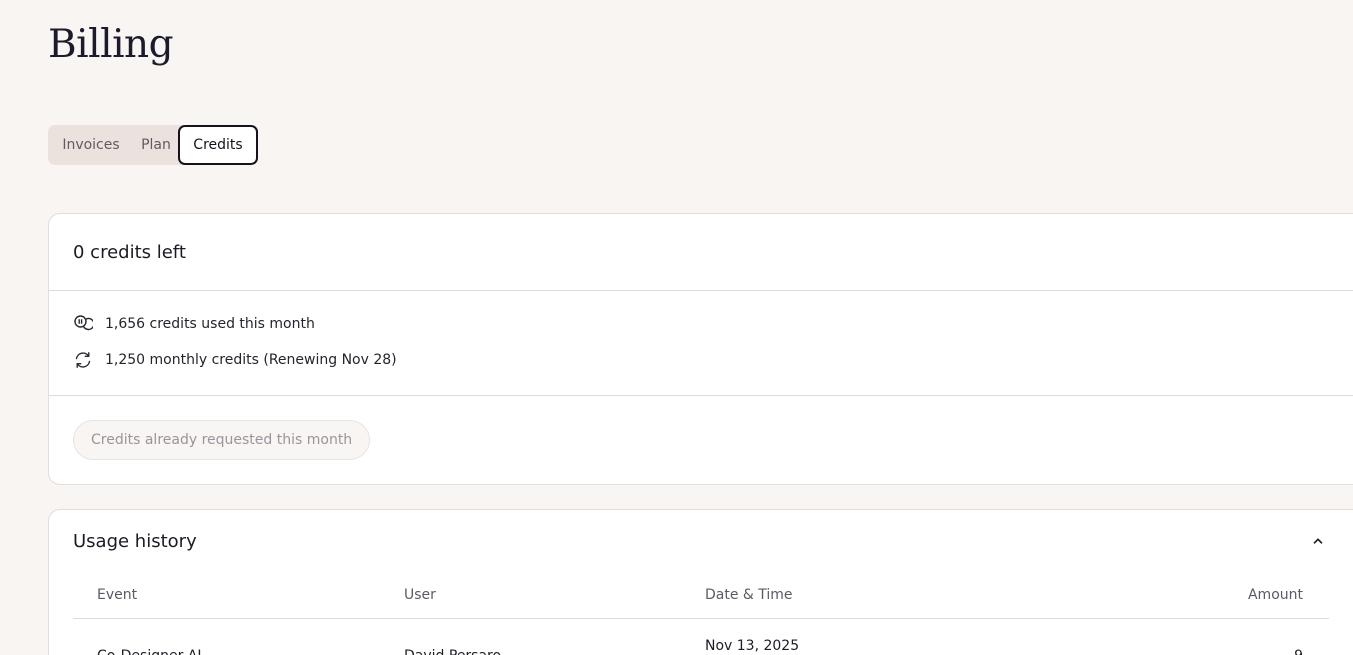 This screenshot has width=1353, height=655. What do you see at coordinates (1174, 637) in the screenshot?
I see `row-amount: -9` at bounding box center [1174, 637].